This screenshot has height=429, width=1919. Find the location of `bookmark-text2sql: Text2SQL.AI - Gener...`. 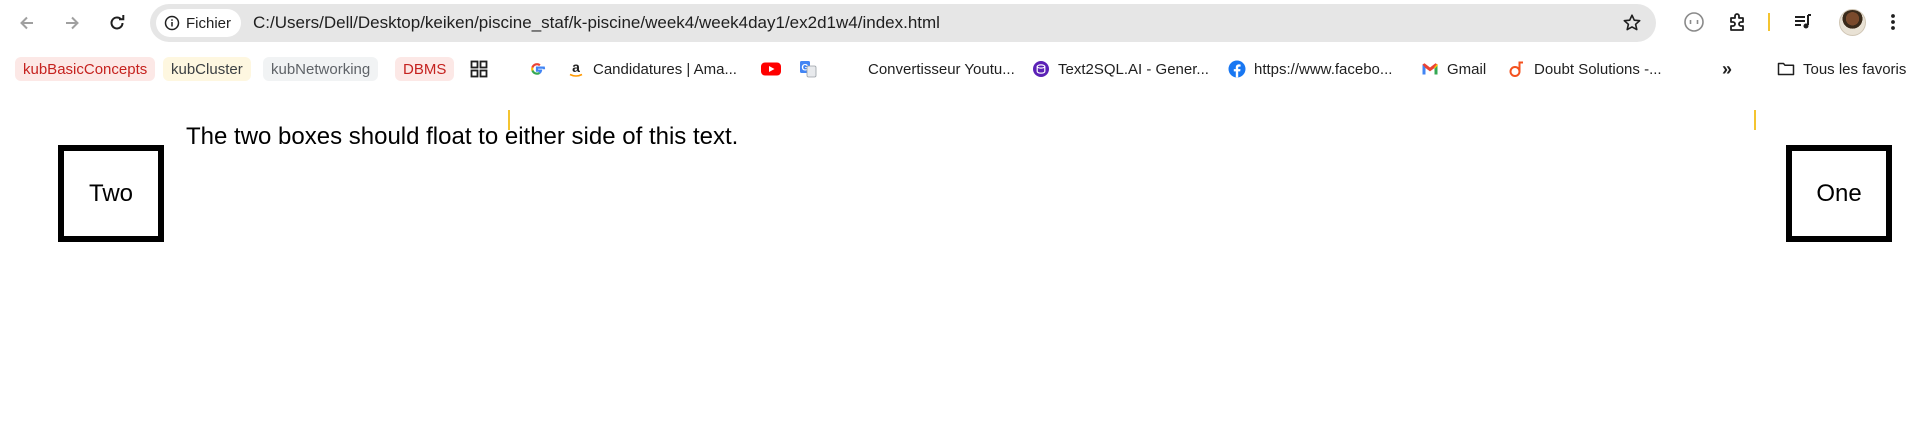

bookmark-text2sql: Text2SQL.AI - Gener... is located at coordinates (1120, 69).